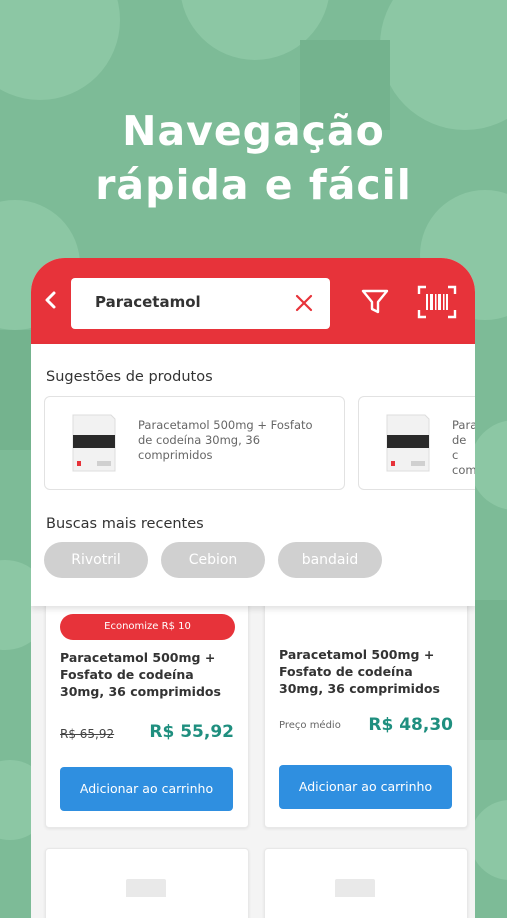  I want to click on recent-searches-title: Buscas mais recentes, so click(125, 524).